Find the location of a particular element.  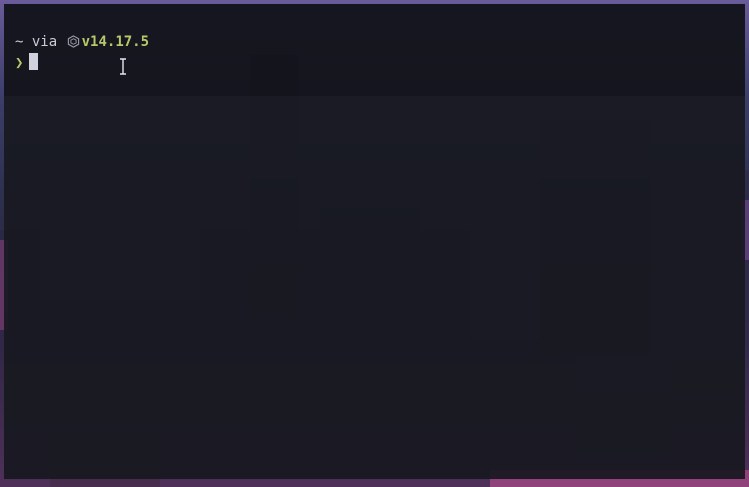

nodejs-hexagon-icon is located at coordinates (73, 41).